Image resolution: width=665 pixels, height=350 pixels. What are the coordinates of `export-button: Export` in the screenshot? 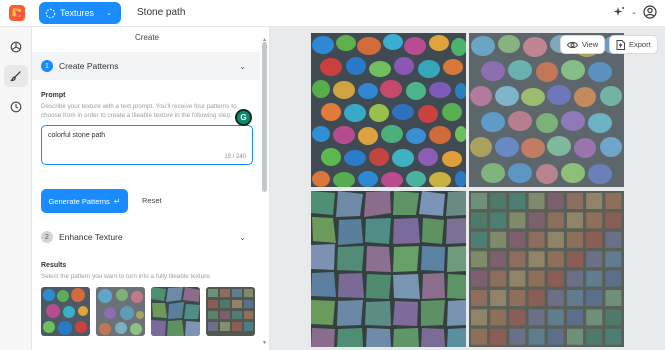 It's located at (633, 44).